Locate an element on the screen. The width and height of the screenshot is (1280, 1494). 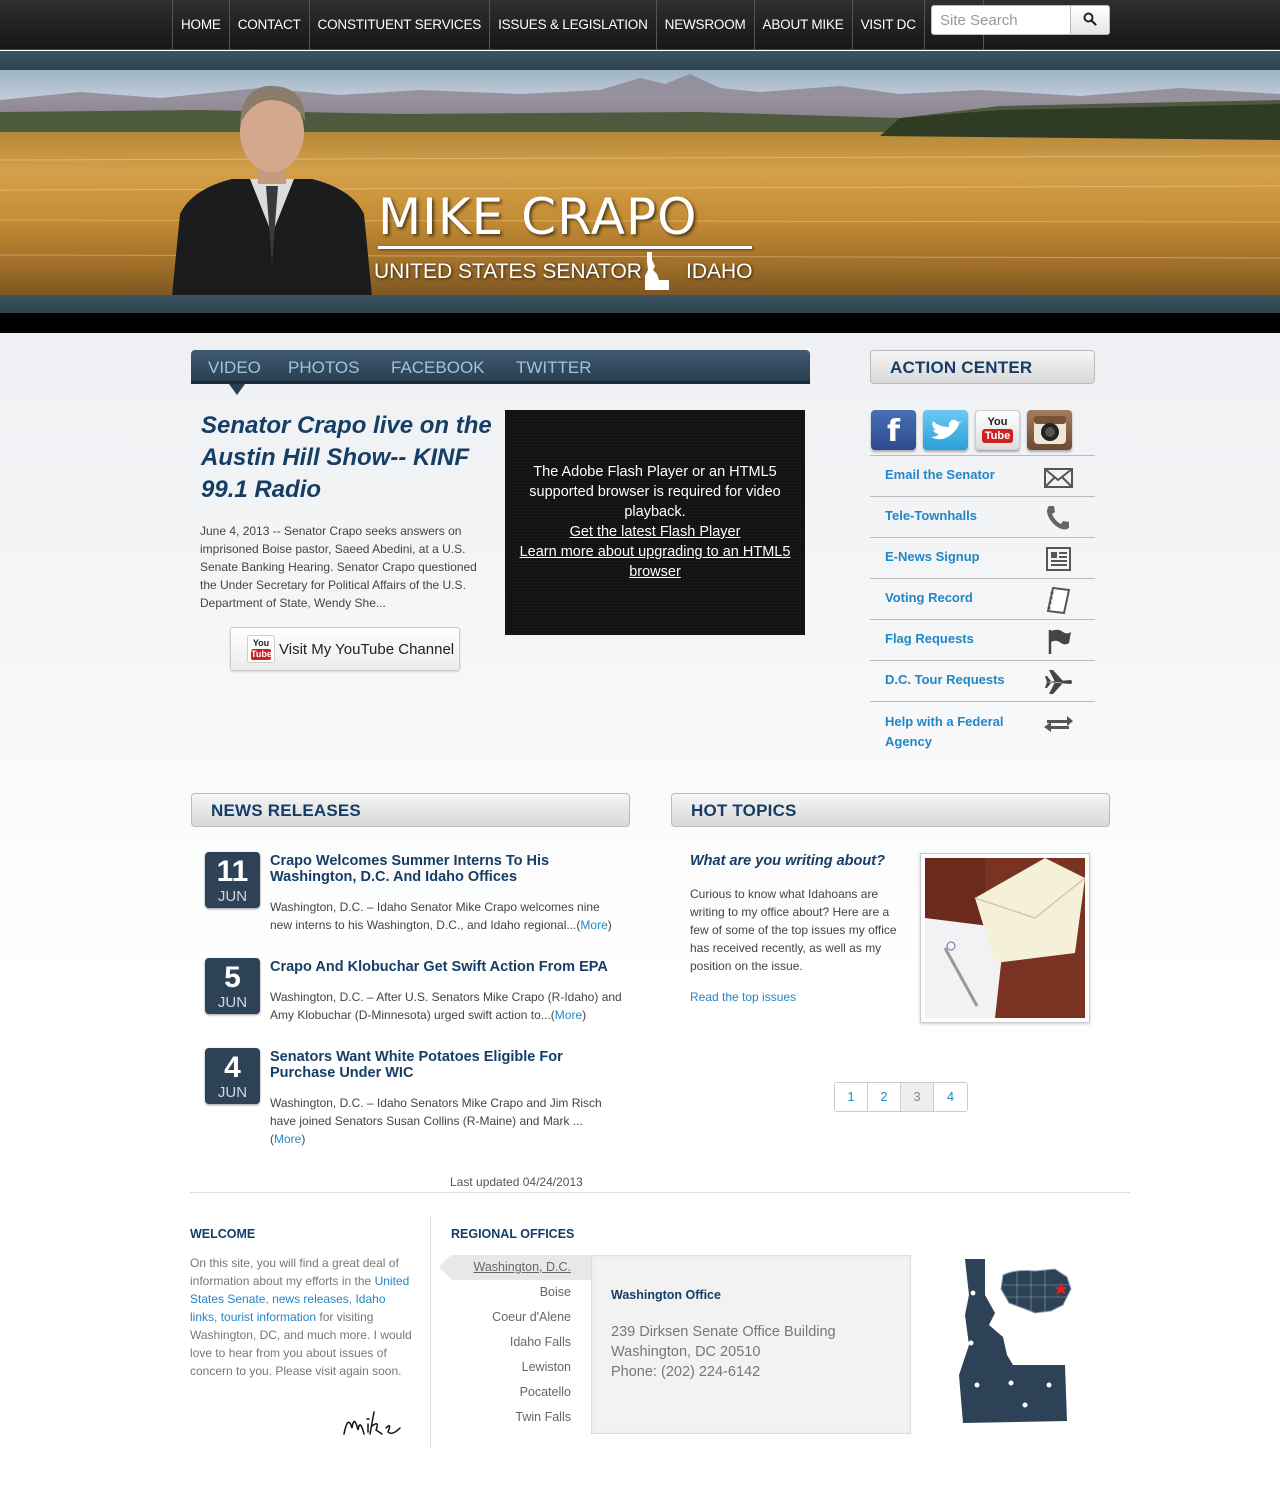
banner-top-strip is located at coordinates (640, 60).